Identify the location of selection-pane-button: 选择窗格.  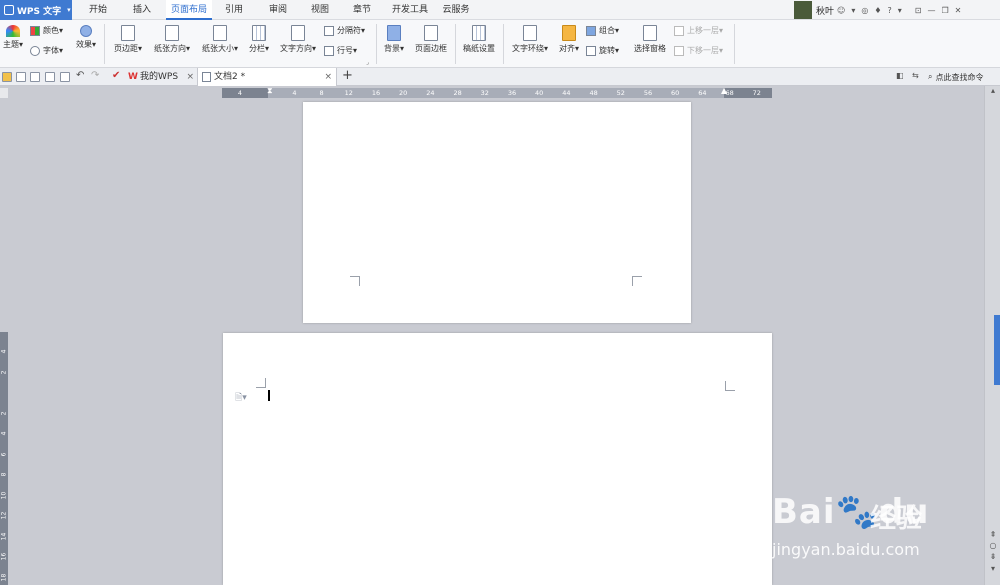
(650, 39).